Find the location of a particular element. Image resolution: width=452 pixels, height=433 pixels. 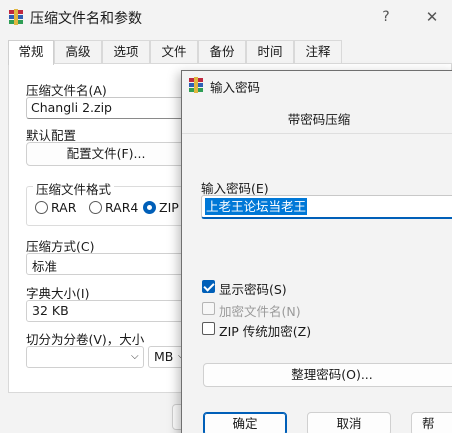

format-rar4-radio is located at coordinates (95, 207).